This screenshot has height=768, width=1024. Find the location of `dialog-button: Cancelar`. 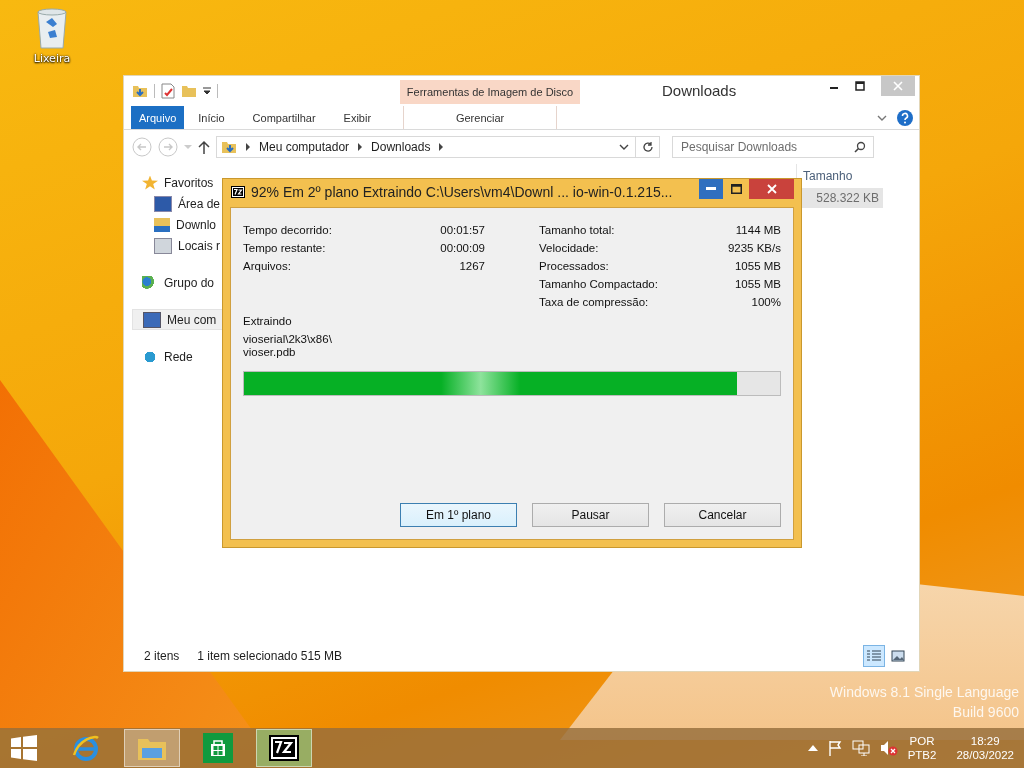

dialog-button: Cancelar is located at coordinates (722, 515).